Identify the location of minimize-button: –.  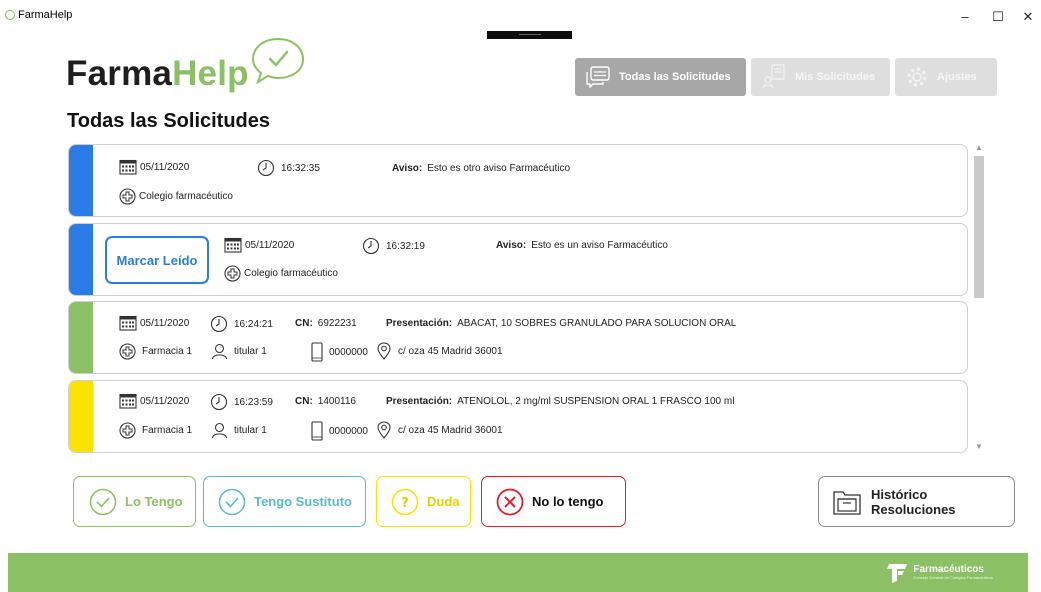
(965, 17).